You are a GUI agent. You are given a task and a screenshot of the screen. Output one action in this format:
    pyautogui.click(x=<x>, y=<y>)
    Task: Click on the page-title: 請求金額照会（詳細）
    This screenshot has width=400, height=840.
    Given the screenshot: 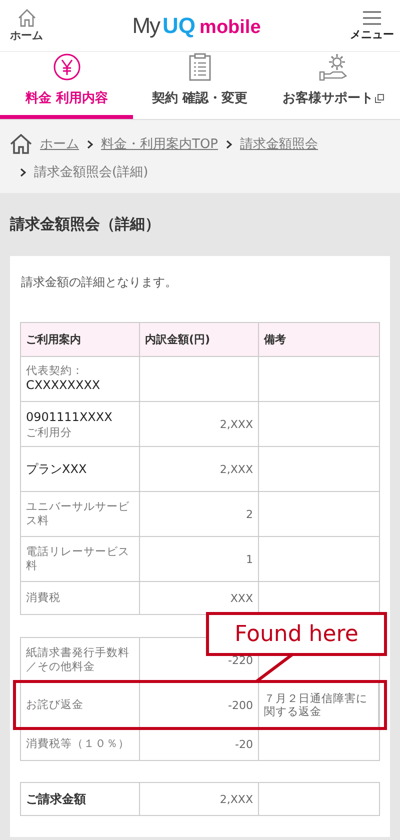 What is the action you would take?
    pyautogui.click(x=85, y=224)
    